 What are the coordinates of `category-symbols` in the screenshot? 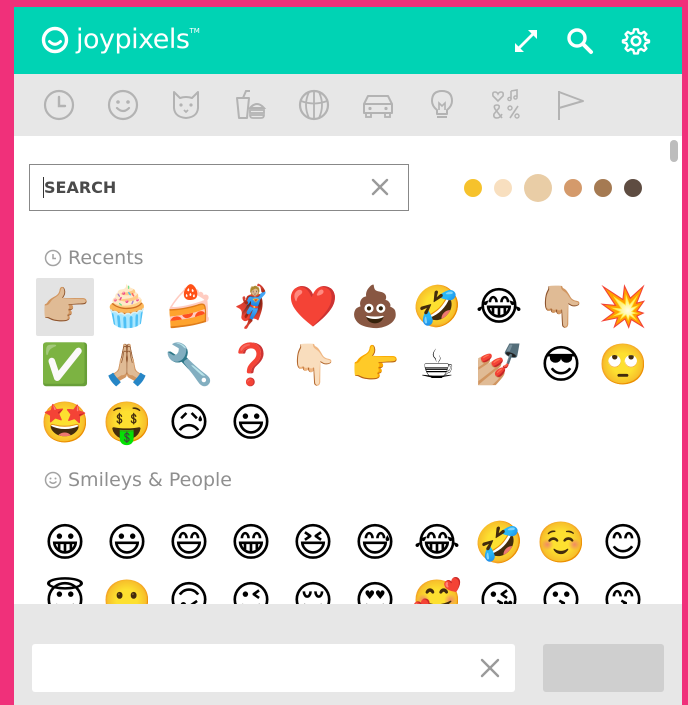 It's located at (506, 105).